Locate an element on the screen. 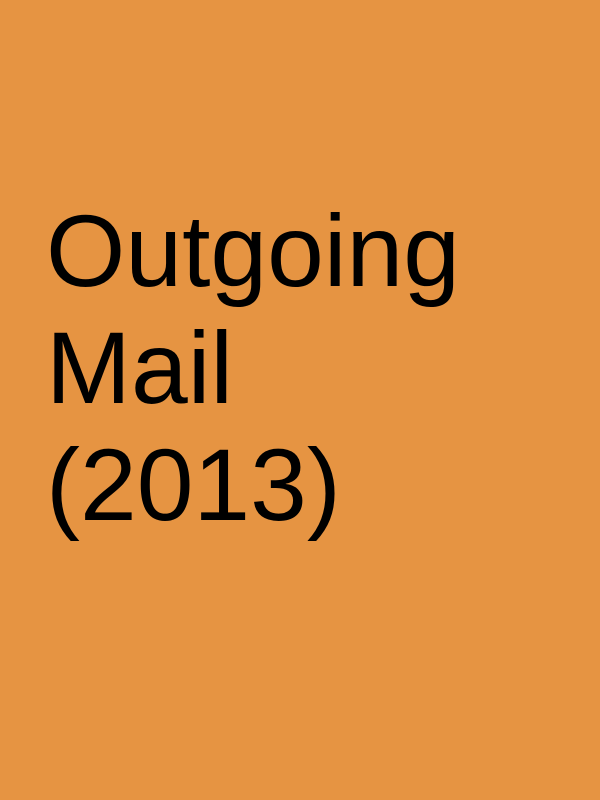 Image resolution: width=600 pixels, height=800 pixels. title-line-2: Mail is located at coordinates (140, 368).